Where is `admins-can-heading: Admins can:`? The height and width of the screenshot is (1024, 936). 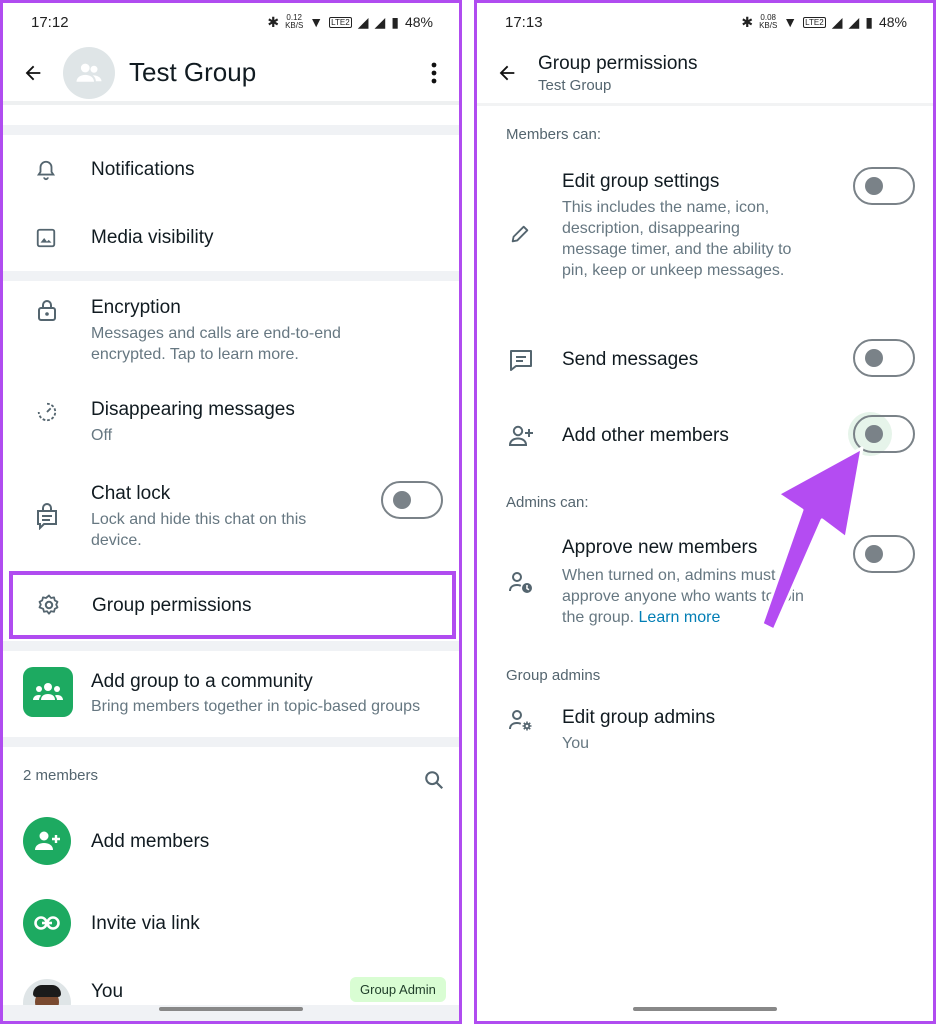 admins-can-heading: Admins can: is located at coordinates (547, 502).